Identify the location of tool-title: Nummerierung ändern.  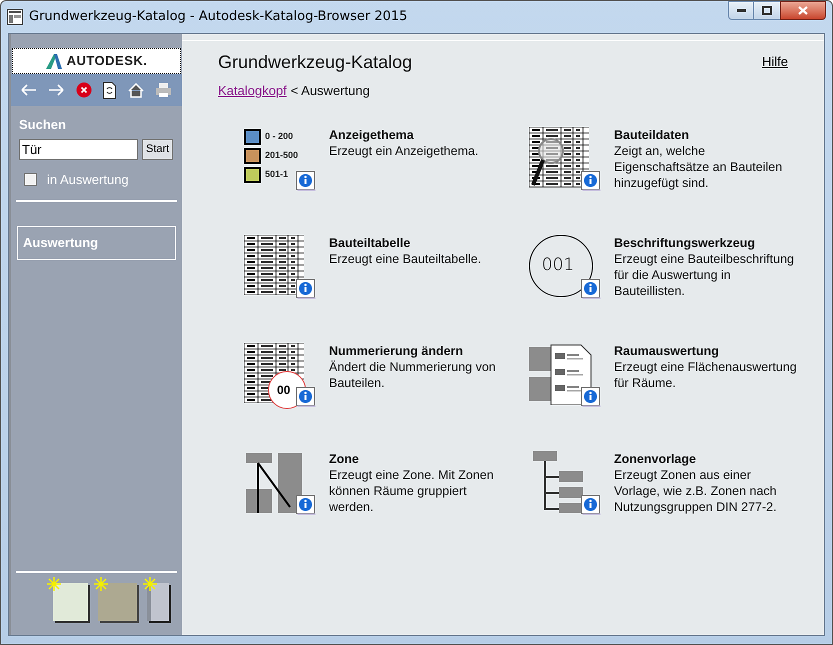
(421, 350).